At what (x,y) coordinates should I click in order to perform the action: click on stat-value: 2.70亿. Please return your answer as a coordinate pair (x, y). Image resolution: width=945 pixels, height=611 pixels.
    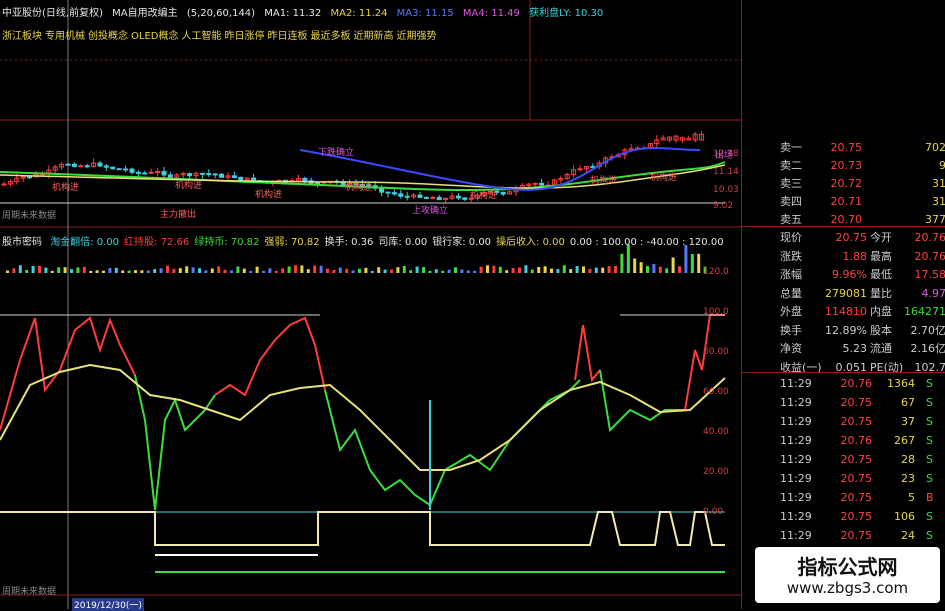
    Looking at the image, I should click on (928, 331).